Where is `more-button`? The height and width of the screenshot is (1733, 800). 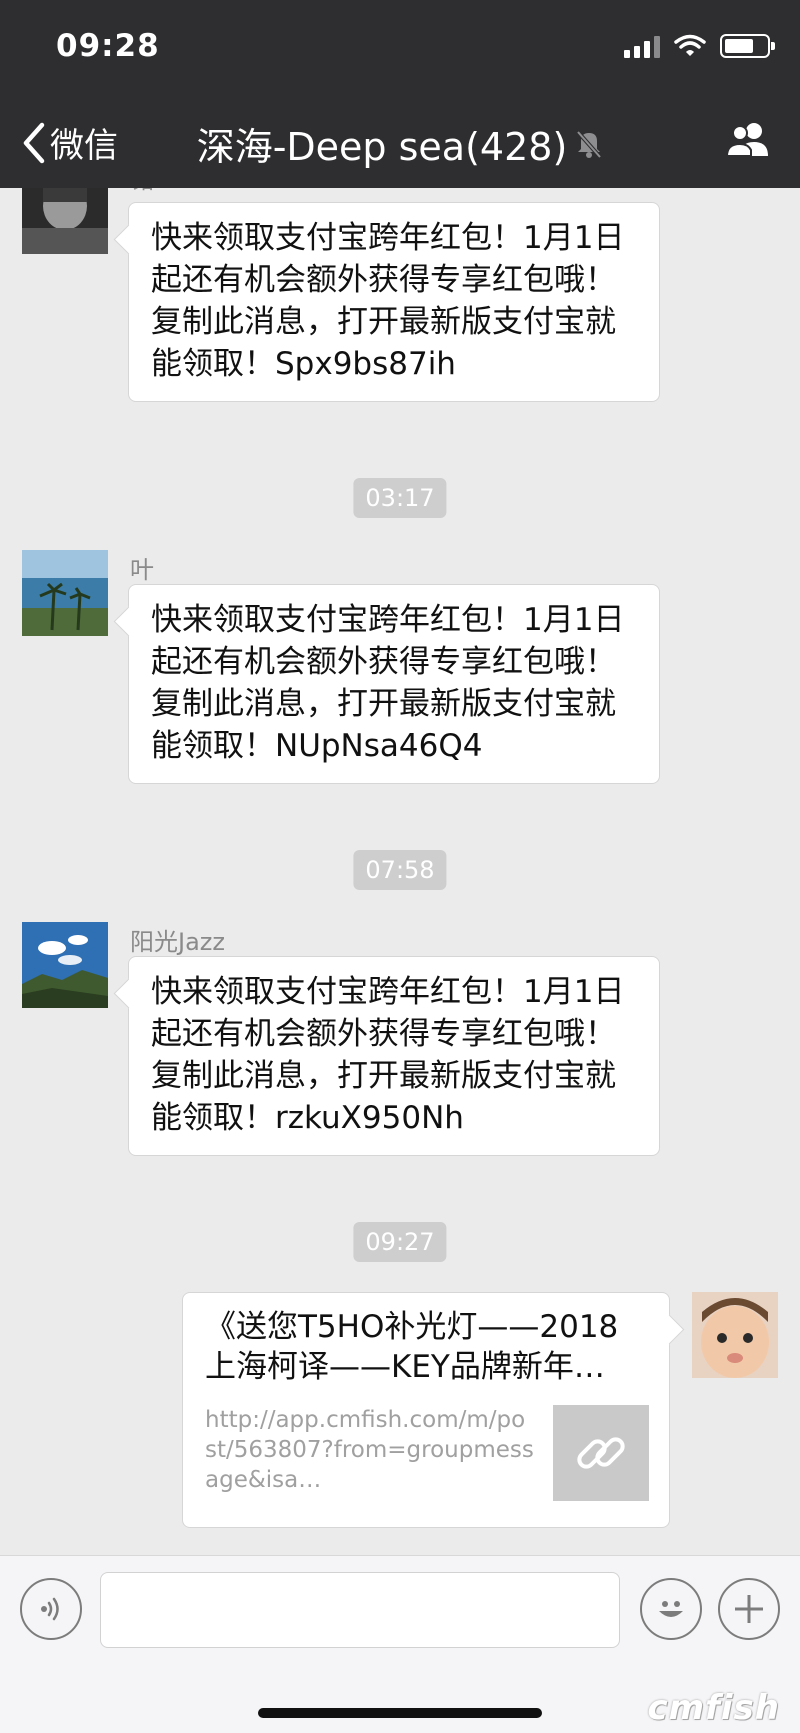 more-button is located at coordinates (749, 1609).